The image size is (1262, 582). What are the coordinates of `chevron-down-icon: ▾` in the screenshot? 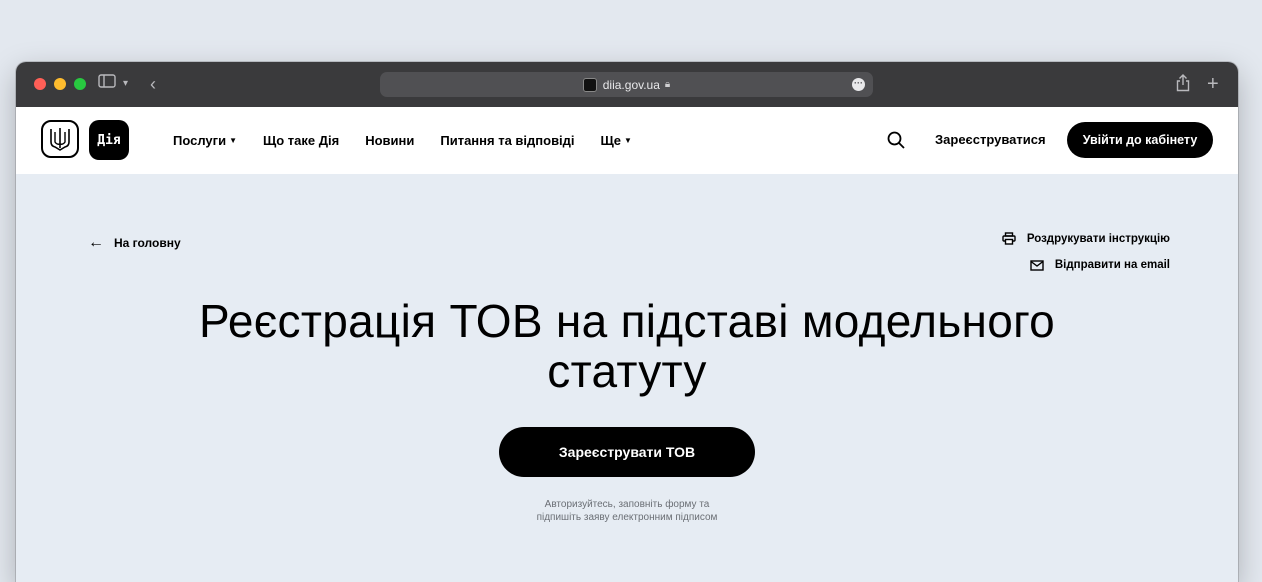 It's located at (125, 84).